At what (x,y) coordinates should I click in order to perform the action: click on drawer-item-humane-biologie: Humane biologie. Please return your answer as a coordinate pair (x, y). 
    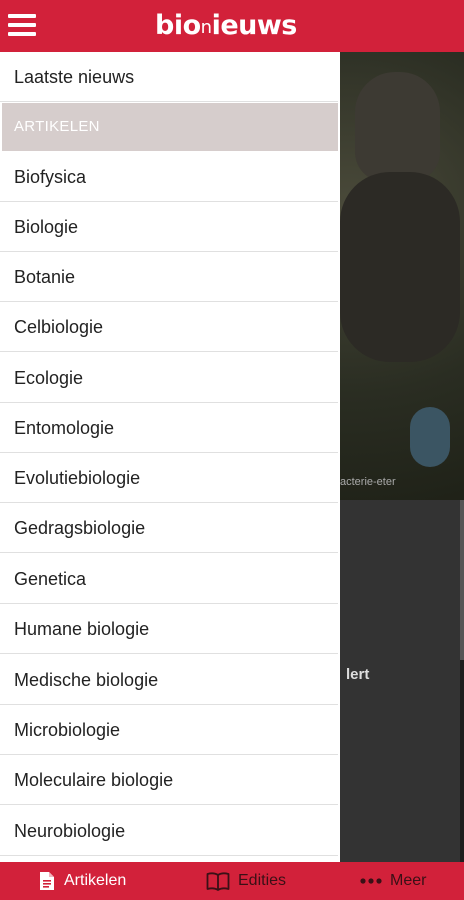
    Looking at the image, I should click on (169, 629).